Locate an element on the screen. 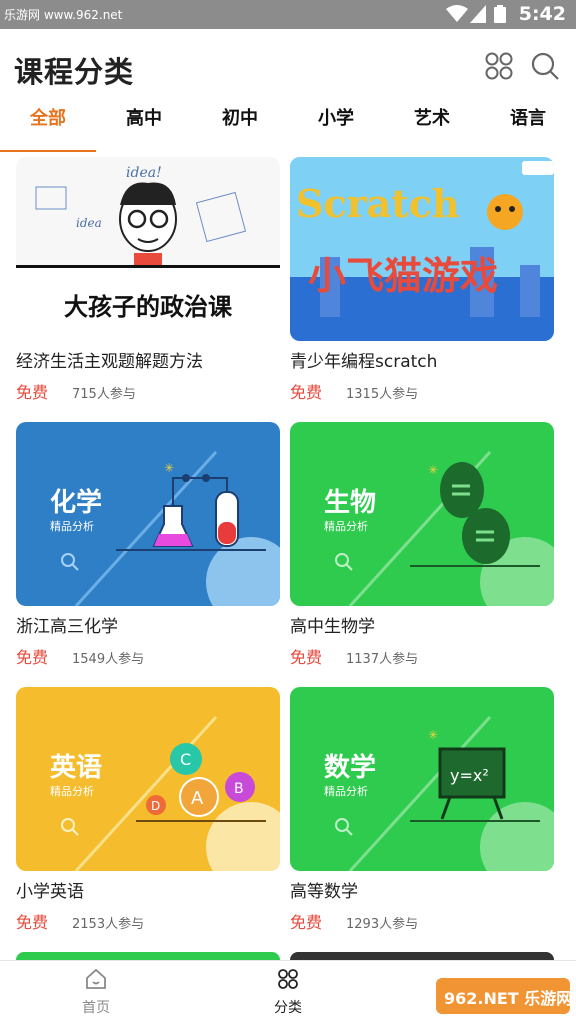 The height and width of the screenshot is (1024, 576). wifi-icon is located at coordinates (457, 13).